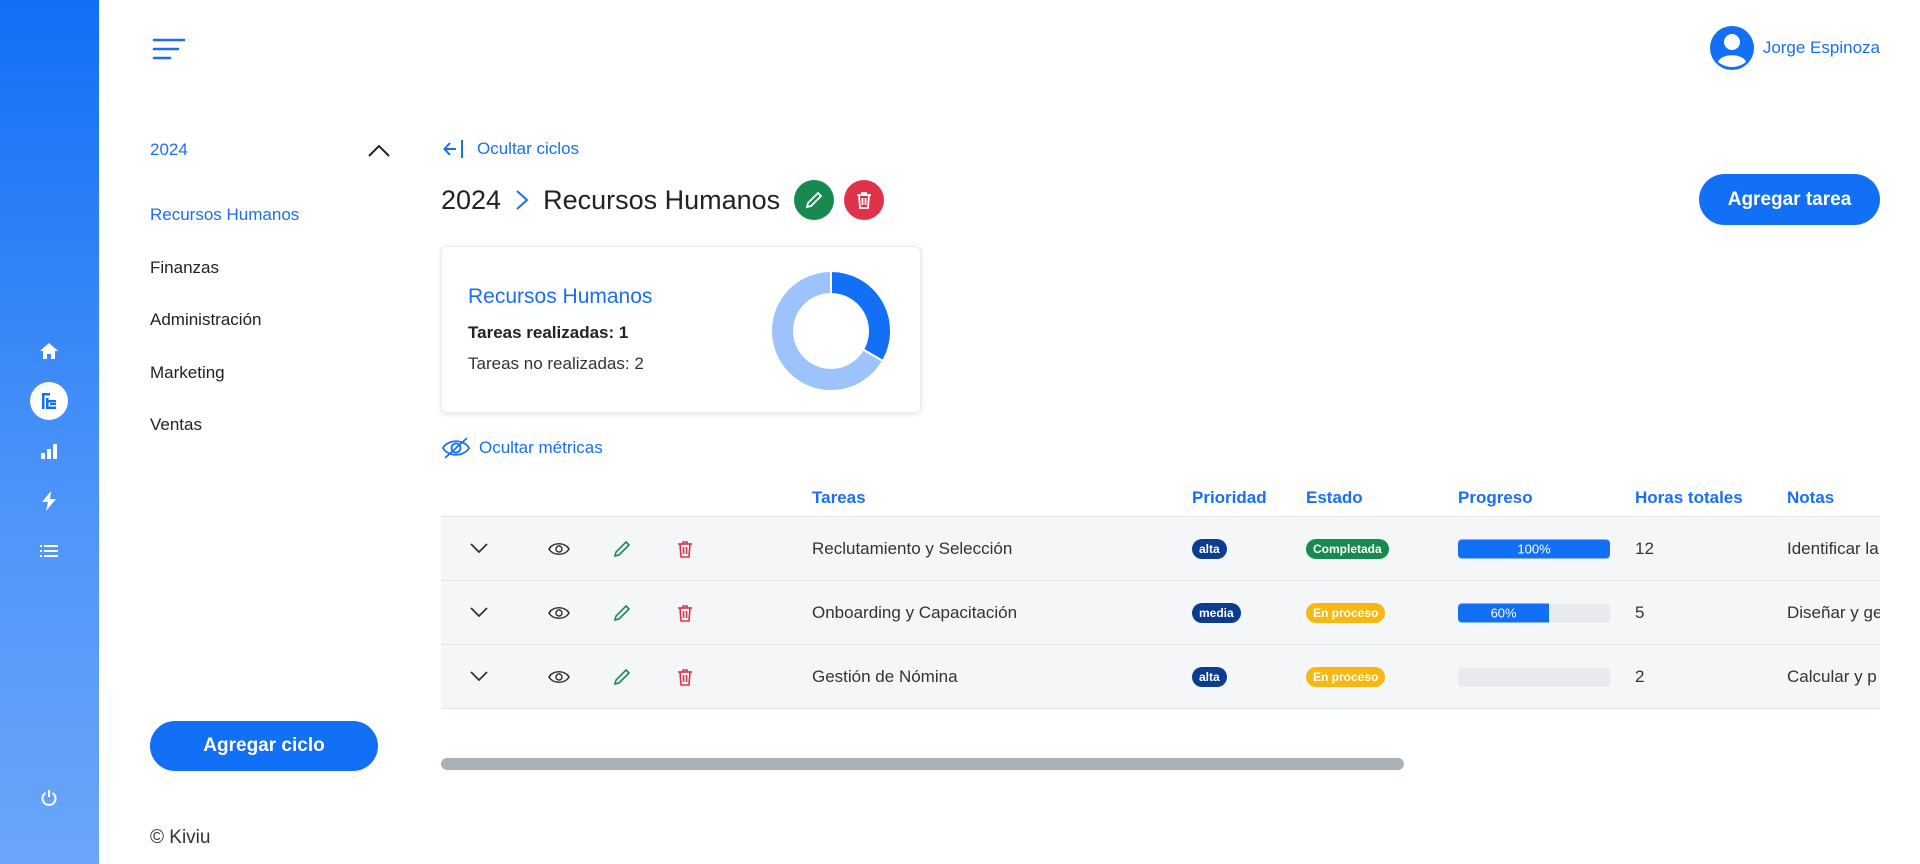 This screenshot has height=864, width=1920. I want to click on progress-bar, so click(1534, 676).